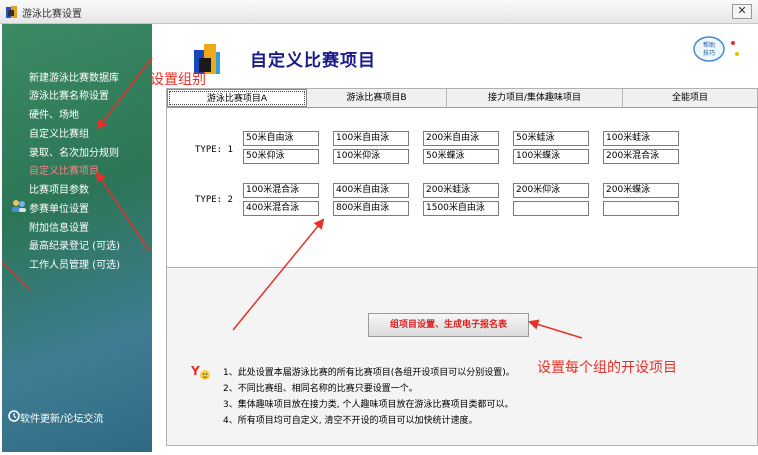 Image resolution: width=758 pixels, height=455 pixels. What do you see at coordinates (709, 53) in the screenshot?
I see `svg-text: 技巧` at bounding box center [709, 53].